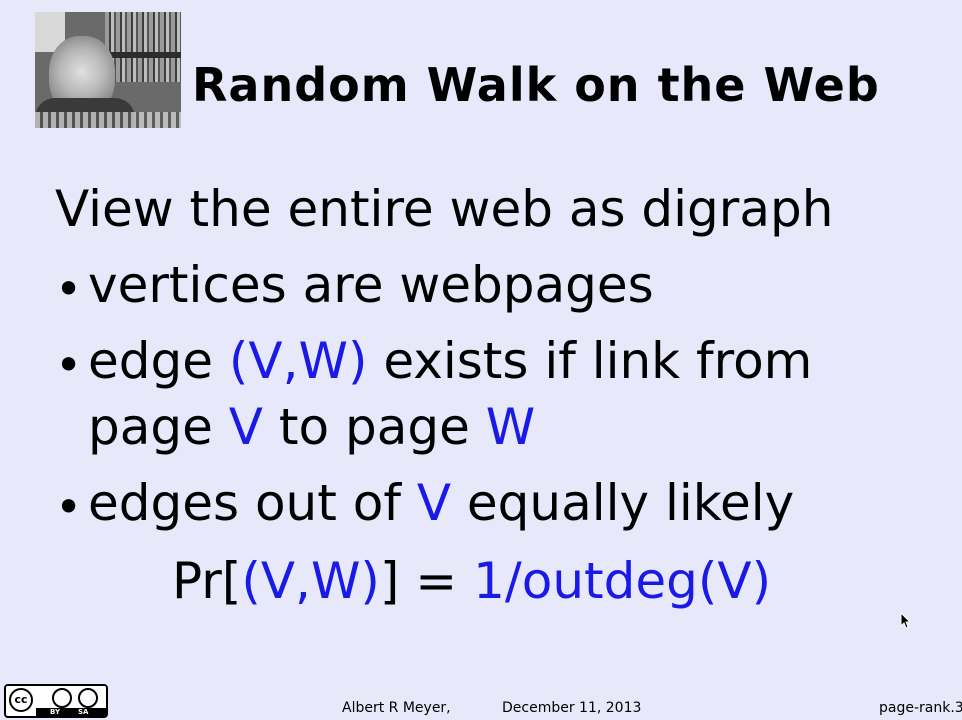 The height and width of the screenshot is (720, 962). What do you see at coordinates (88, 698) in the screenshot?
I see `share-alike-icon` at bounding box center [88, 698].